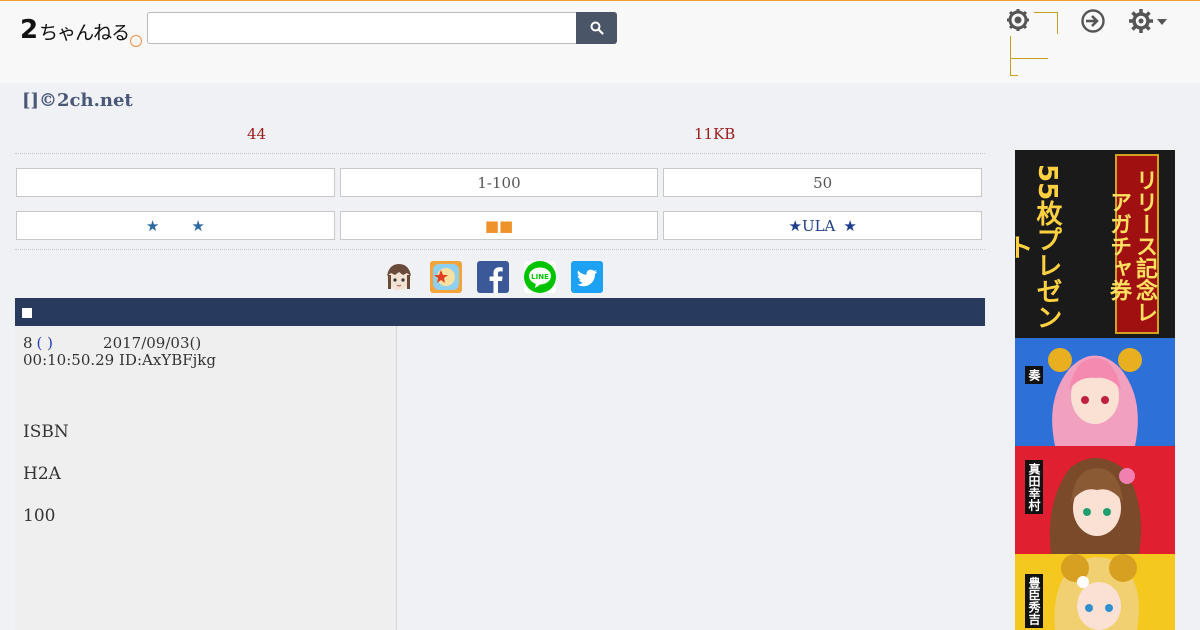 The height and width of the screenshot is (630, 1200). I want to click on line-icon: LINE, so click(540, 277).